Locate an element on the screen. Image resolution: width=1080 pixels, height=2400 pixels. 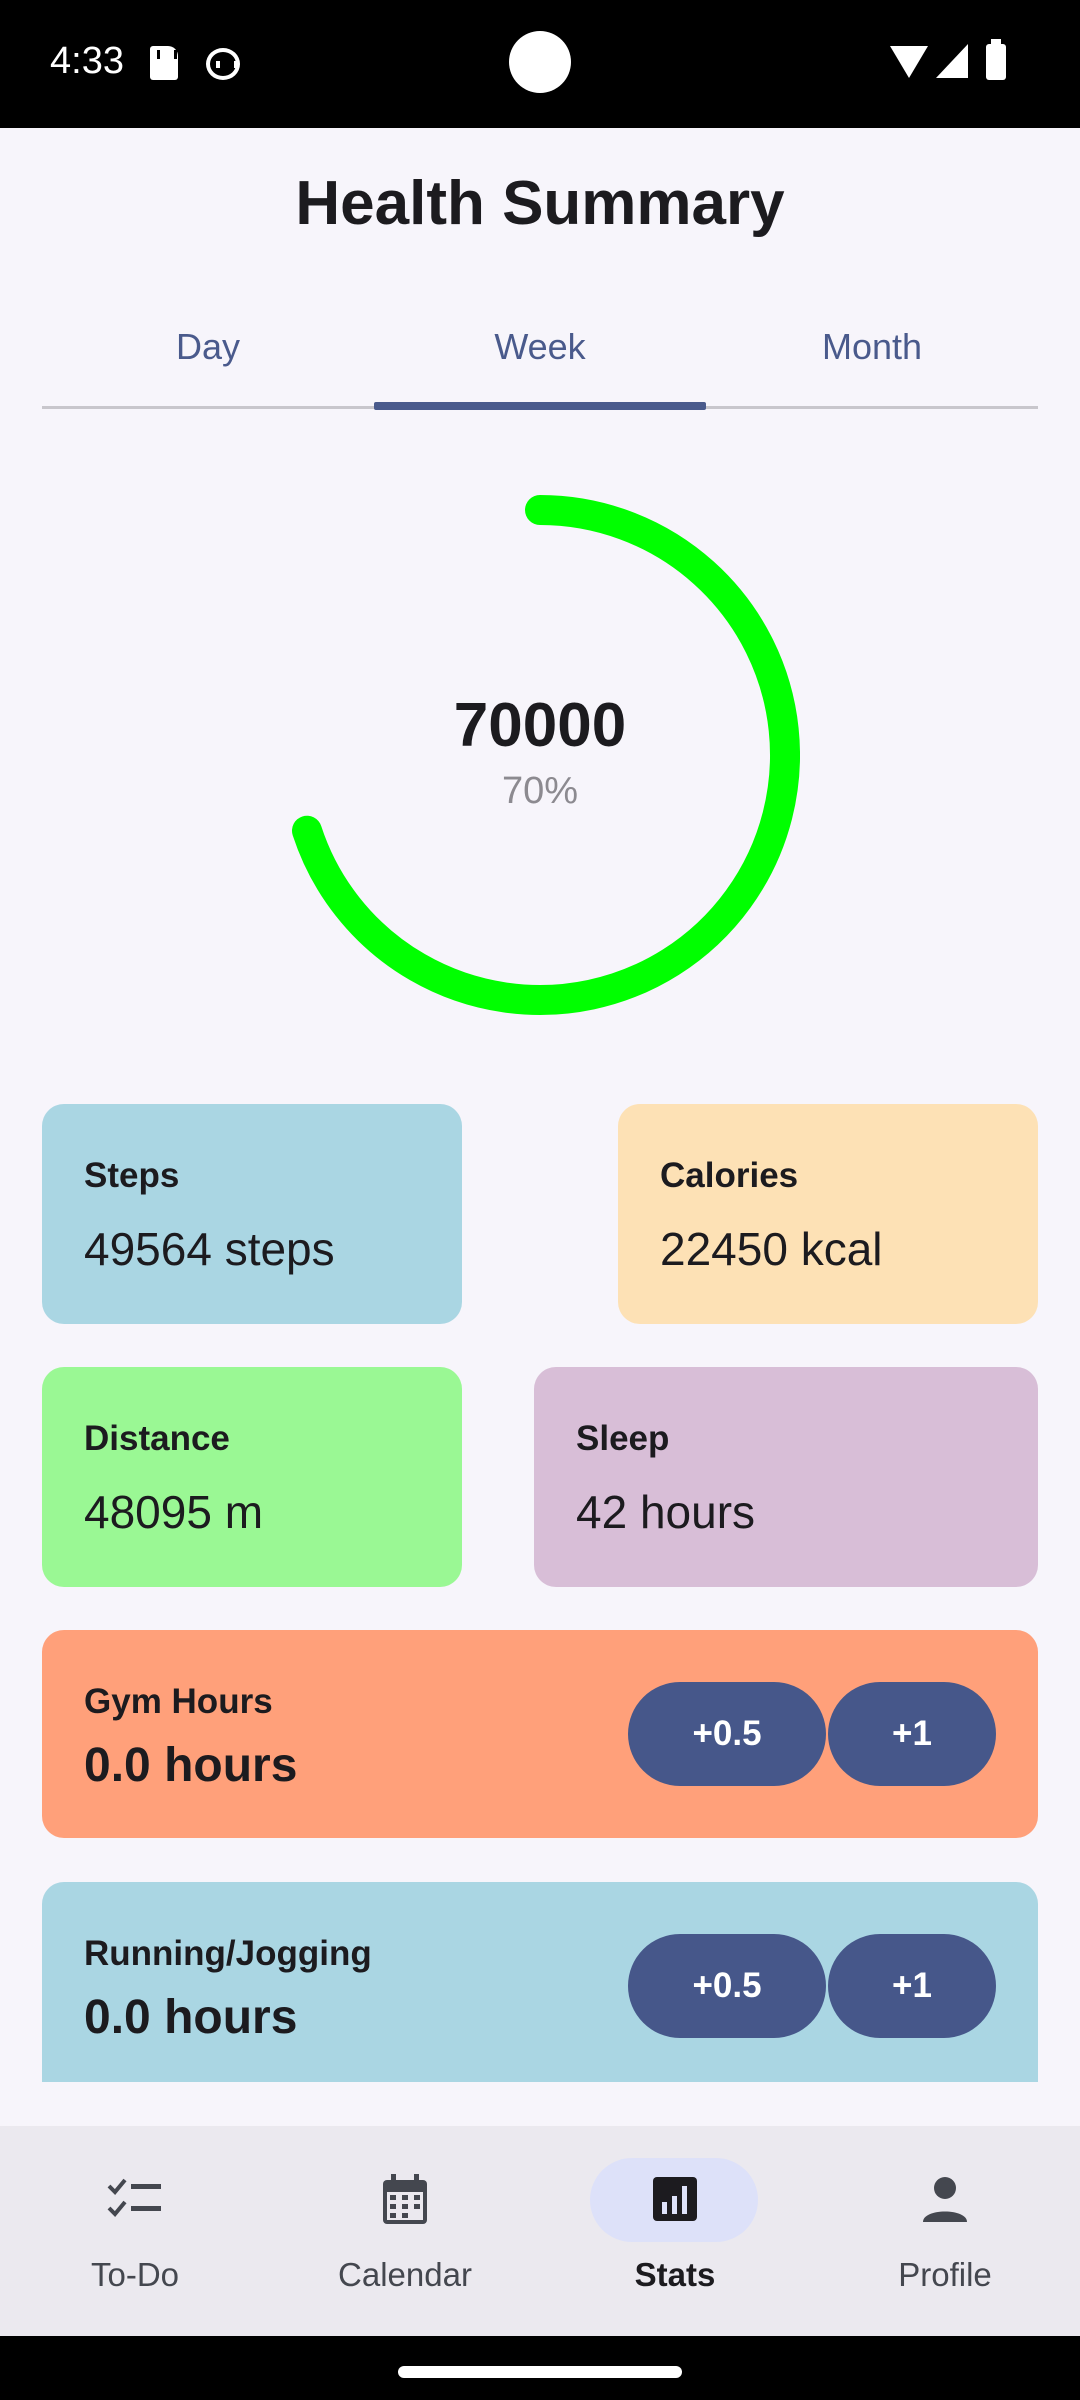
camera-cutout is located at coordinates (540, 62).